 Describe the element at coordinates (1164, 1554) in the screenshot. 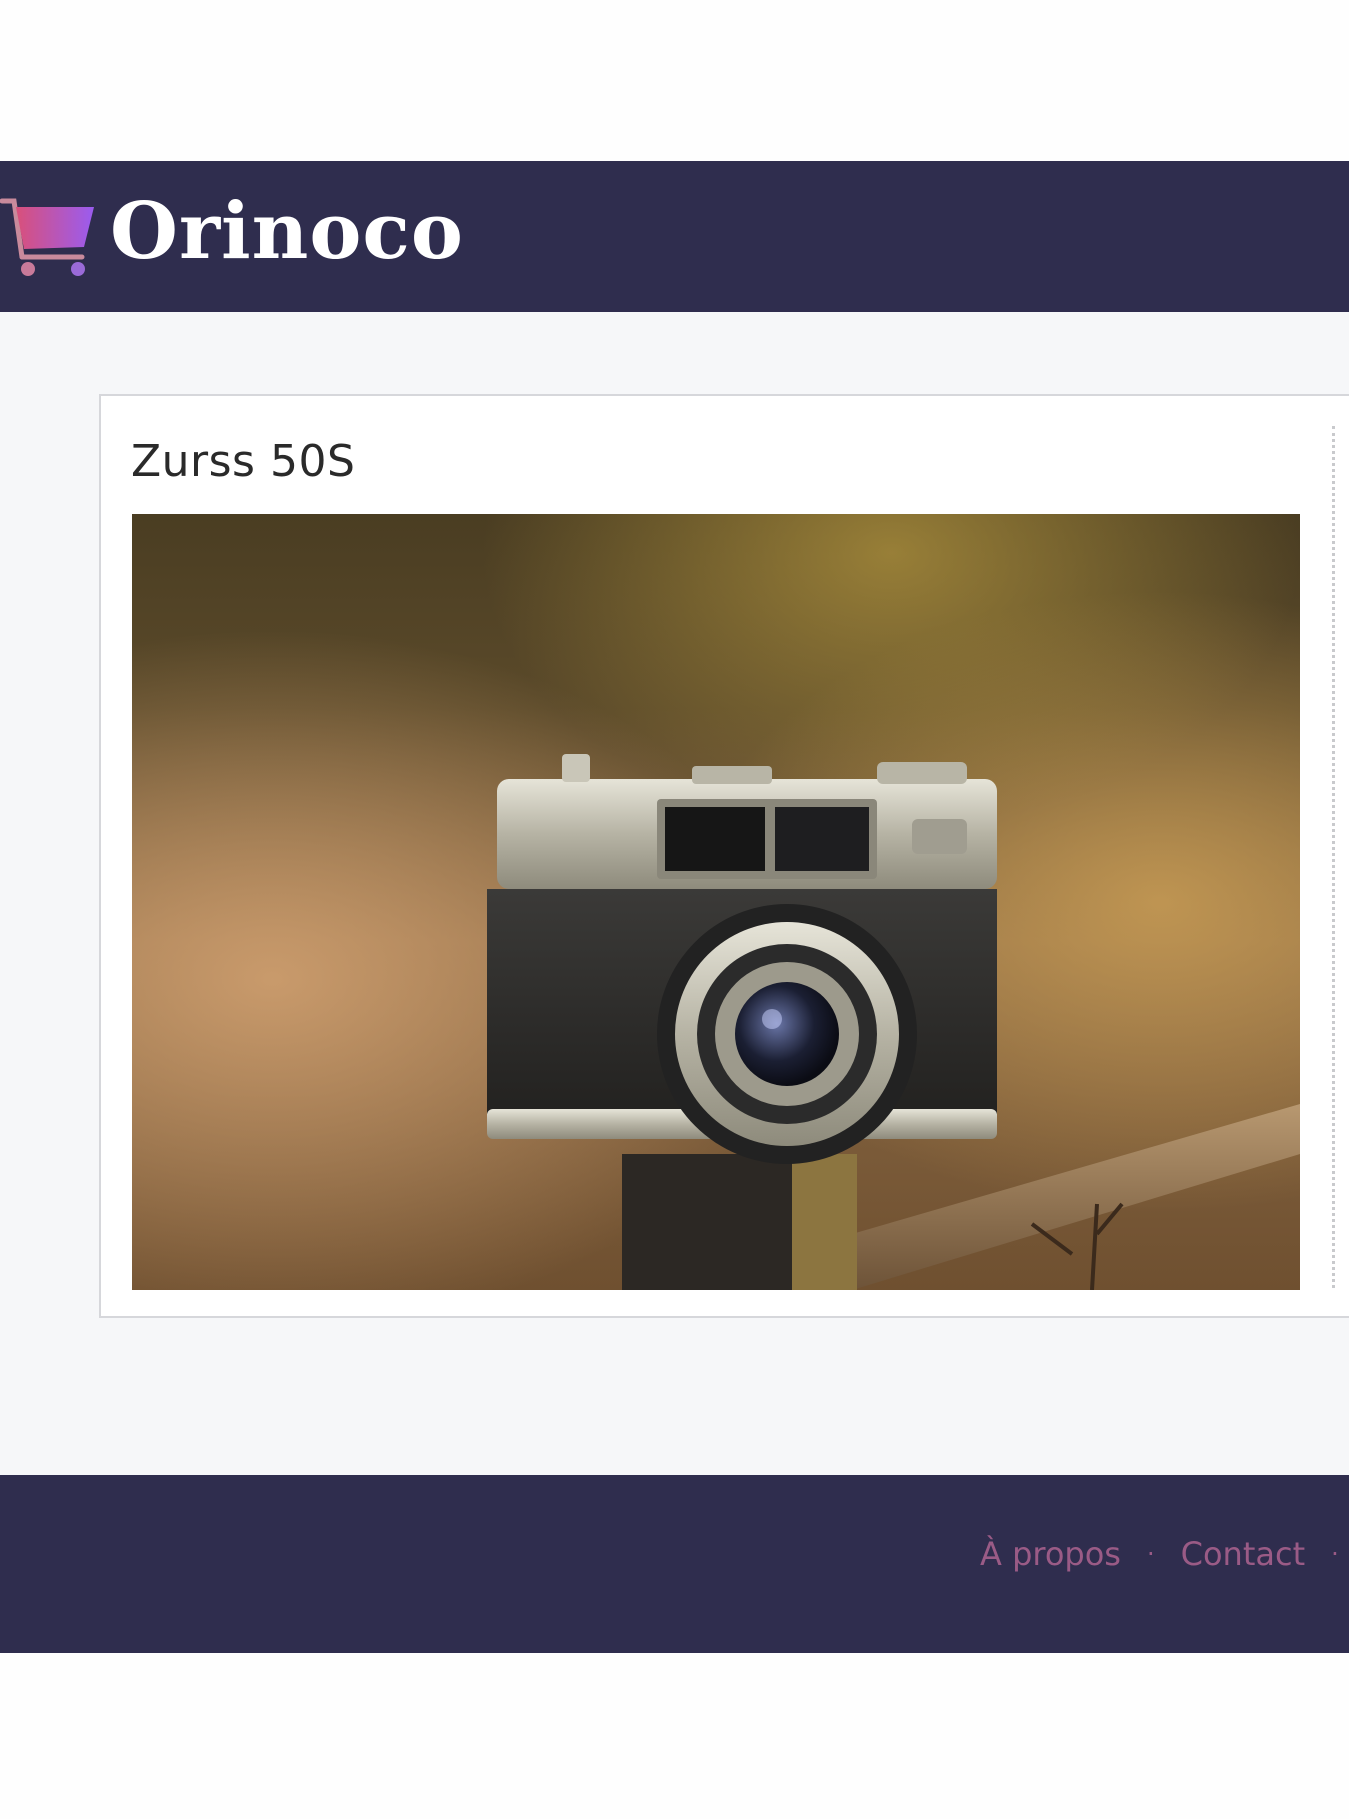

I see `footer-nav: À propos · Contact · C` at that location.